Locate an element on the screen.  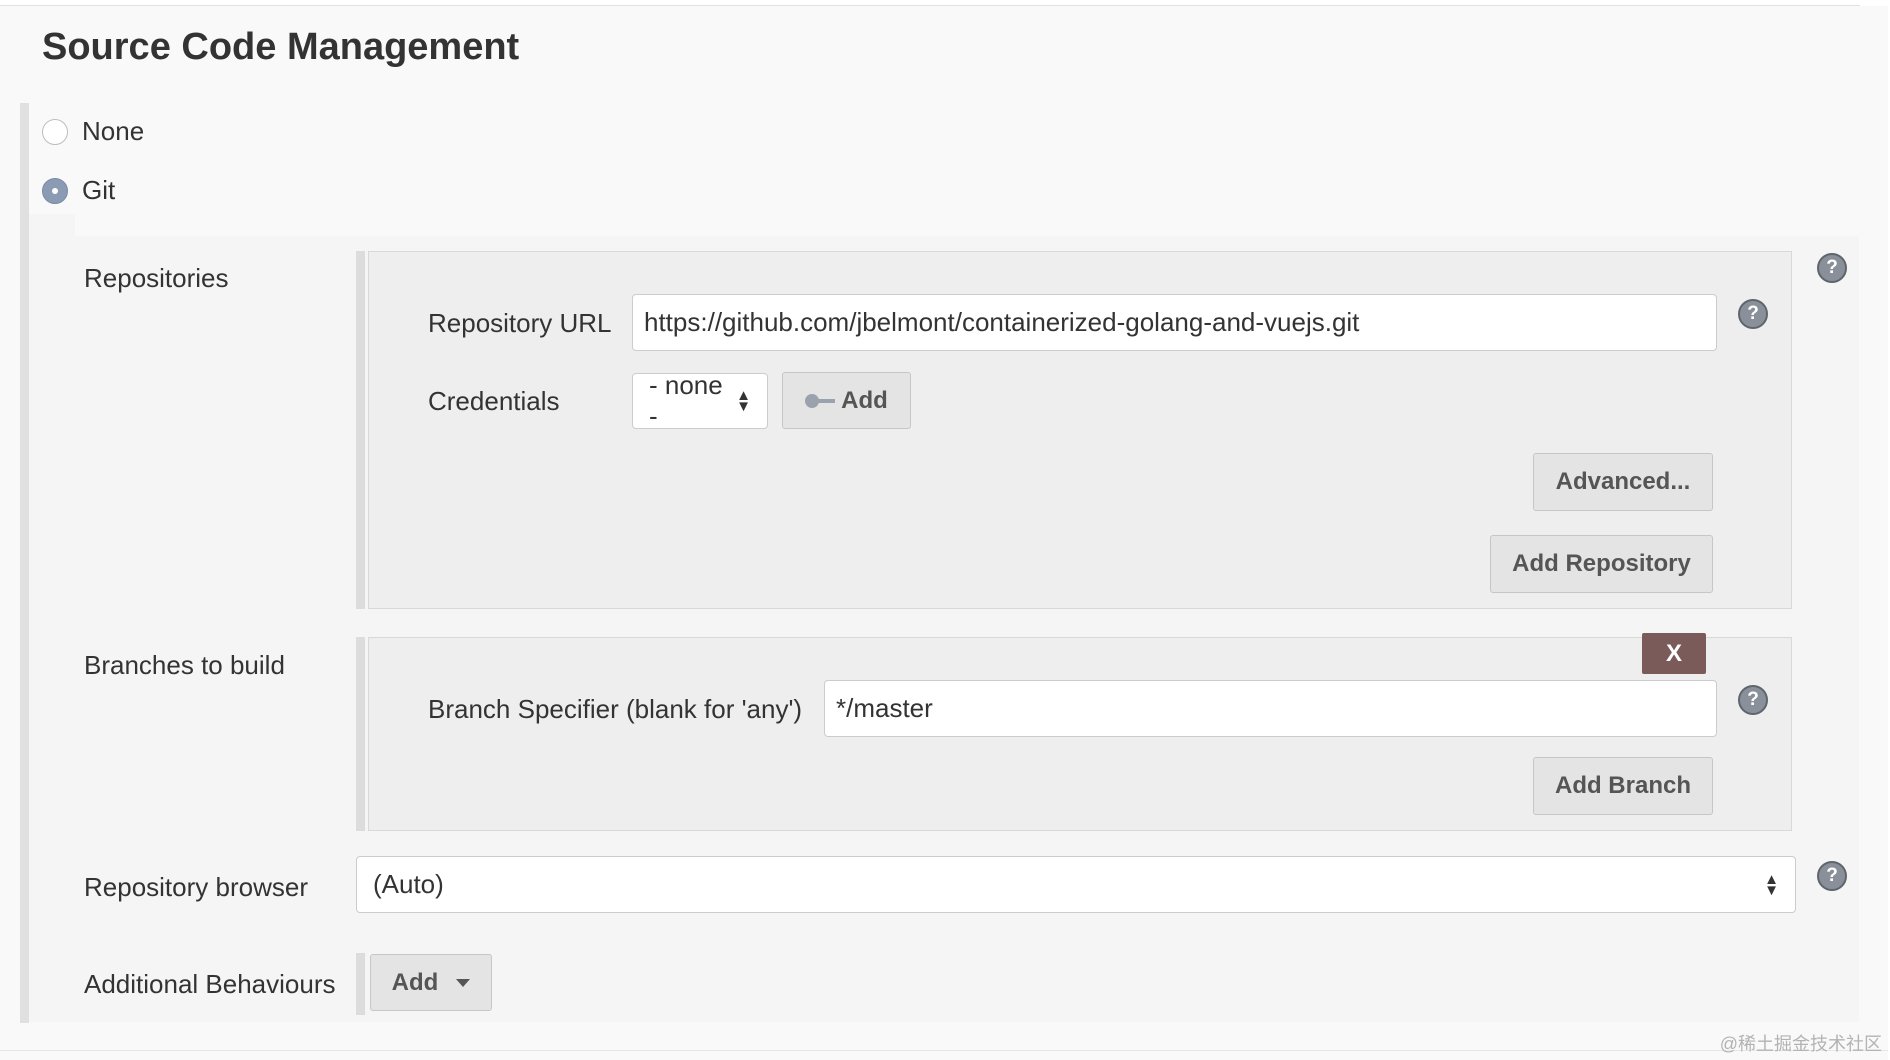
git-panel-tab is located at coordinates (52, 226).